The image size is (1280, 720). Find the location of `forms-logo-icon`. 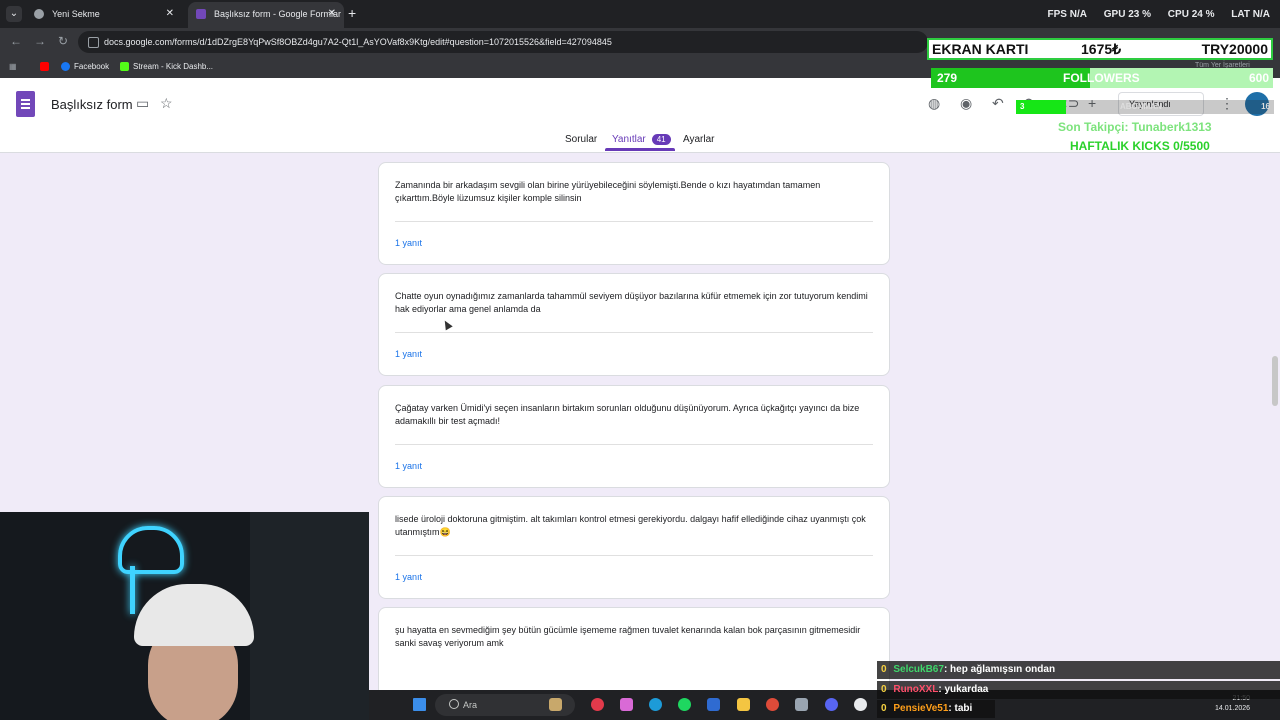

forms-logo-icon is located at coordinates (25, 104).